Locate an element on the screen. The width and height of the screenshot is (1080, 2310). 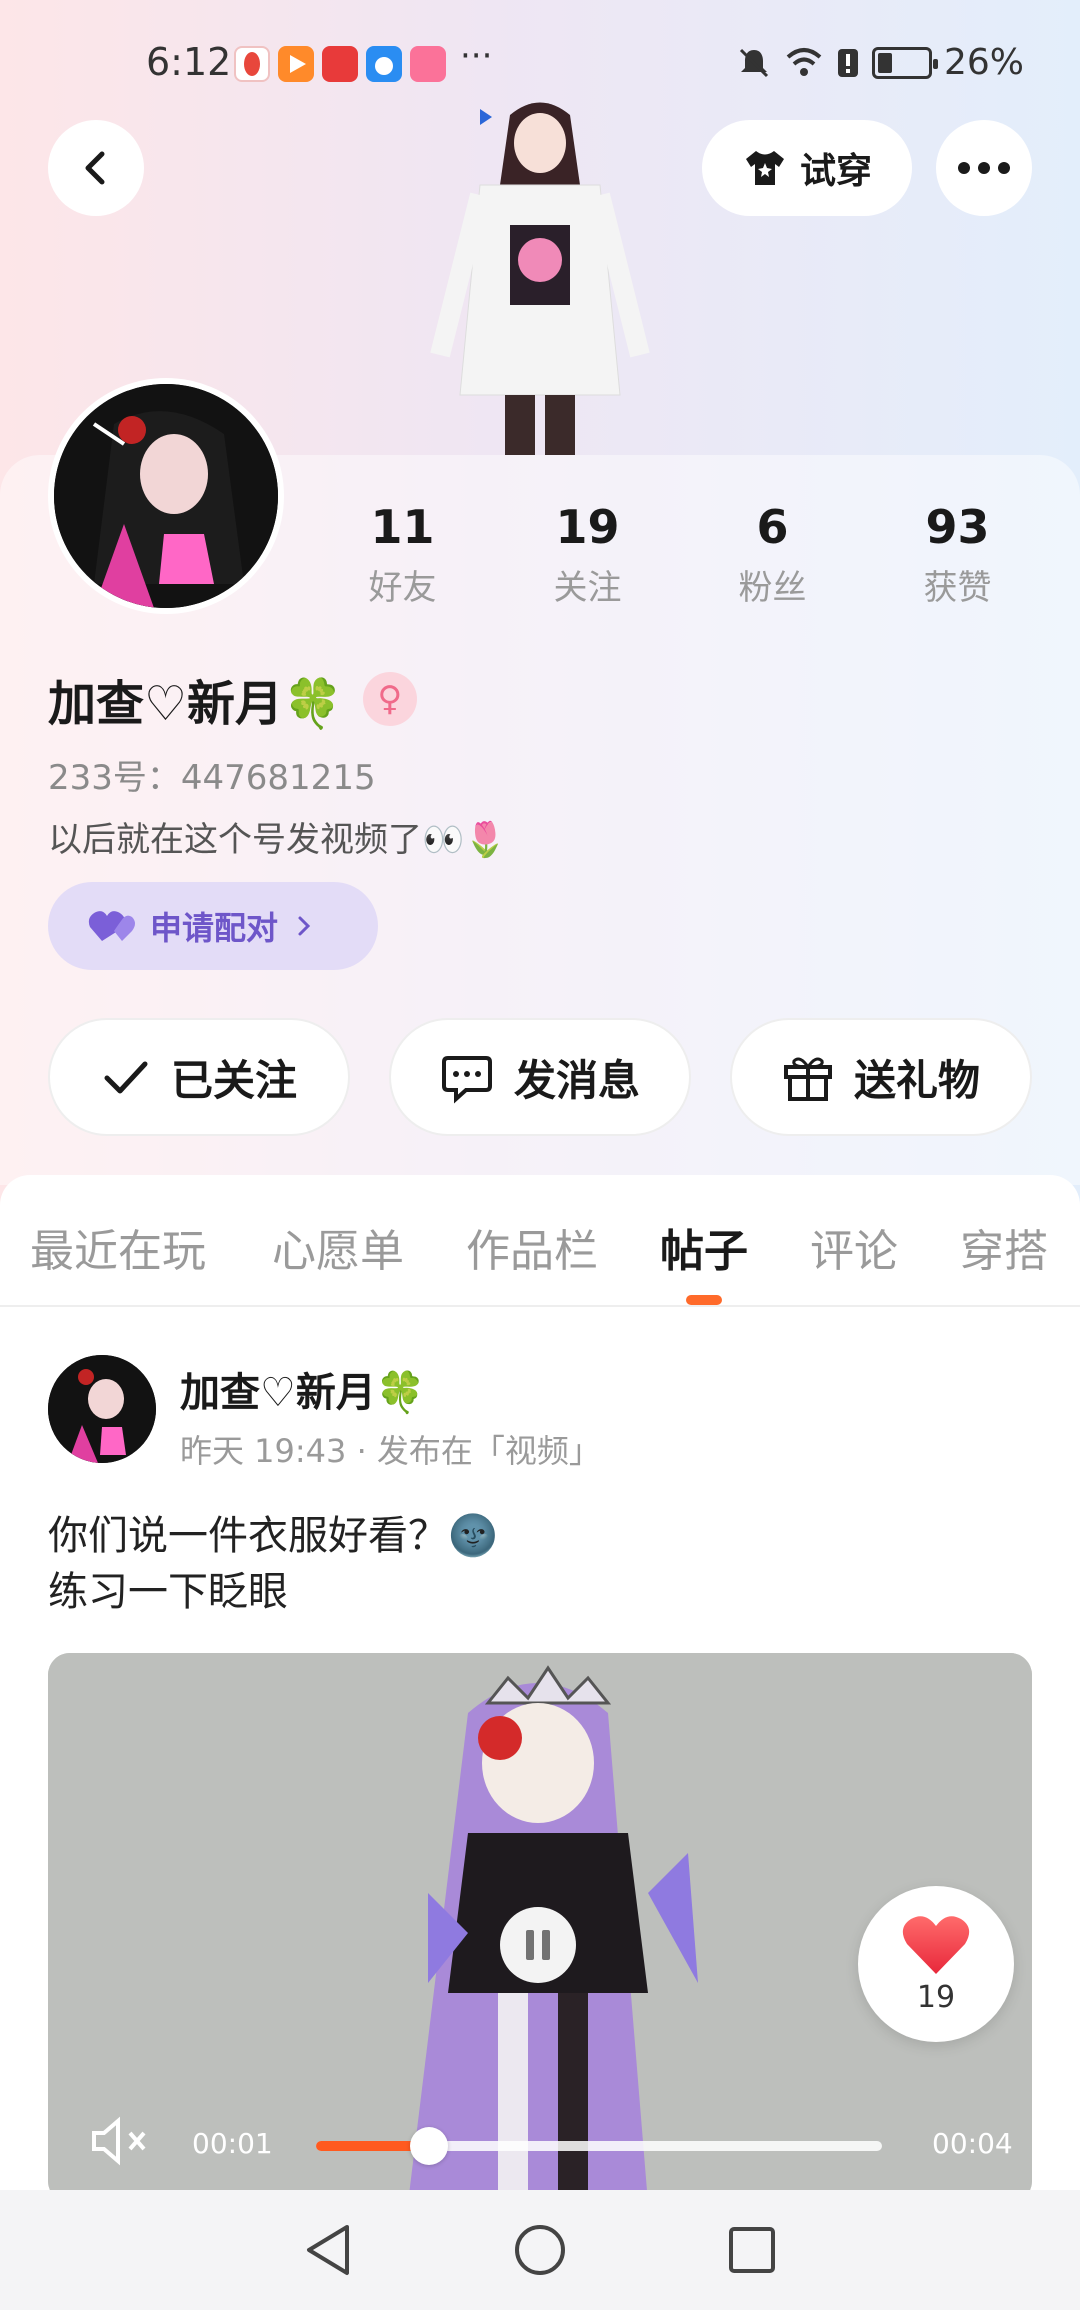
send-gift-label: 送礼物 is located at coordinates (916, 1080).